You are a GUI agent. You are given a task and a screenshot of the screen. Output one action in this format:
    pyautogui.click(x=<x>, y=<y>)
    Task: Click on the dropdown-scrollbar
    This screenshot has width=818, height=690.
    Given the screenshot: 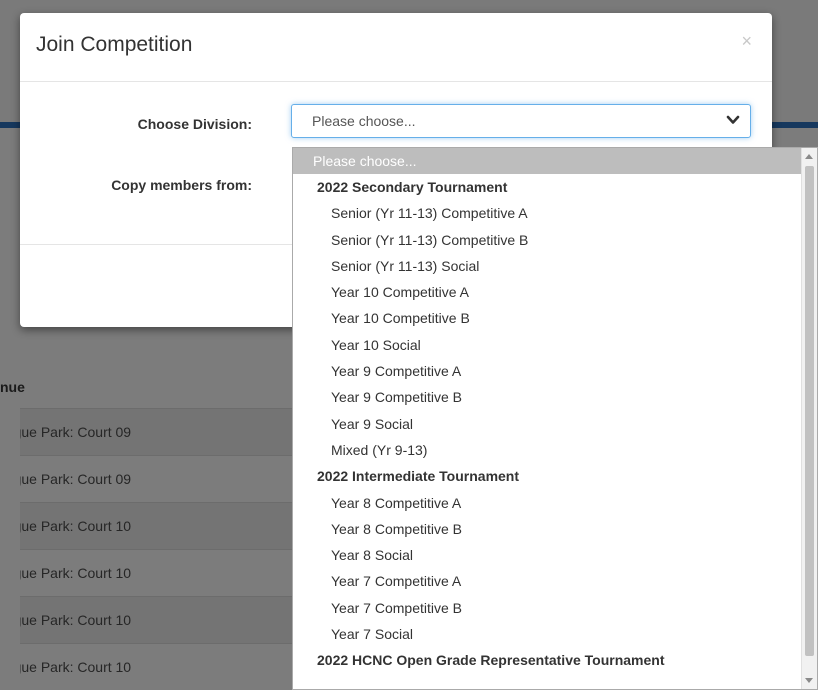 What is the action you would take?
    pyautogui.click(x=809, y=418)
    